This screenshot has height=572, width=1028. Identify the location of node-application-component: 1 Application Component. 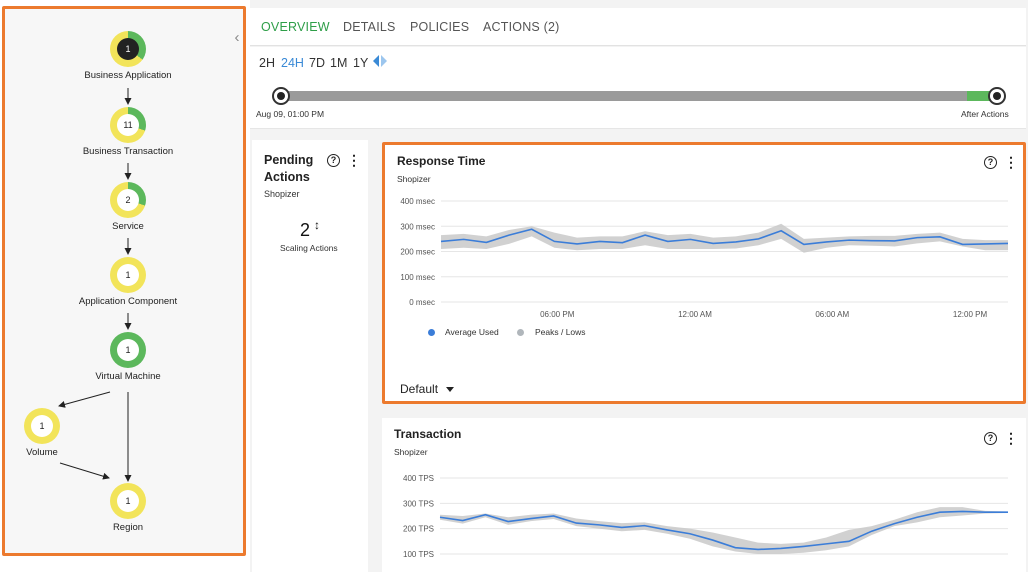
(128, 282).